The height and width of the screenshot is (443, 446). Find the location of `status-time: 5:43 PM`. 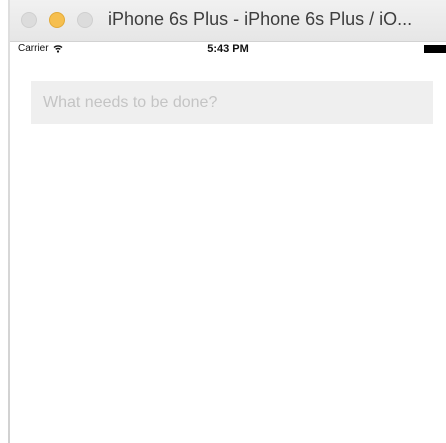

status-time: 5:43 PM is located at coordinates (228, 49).